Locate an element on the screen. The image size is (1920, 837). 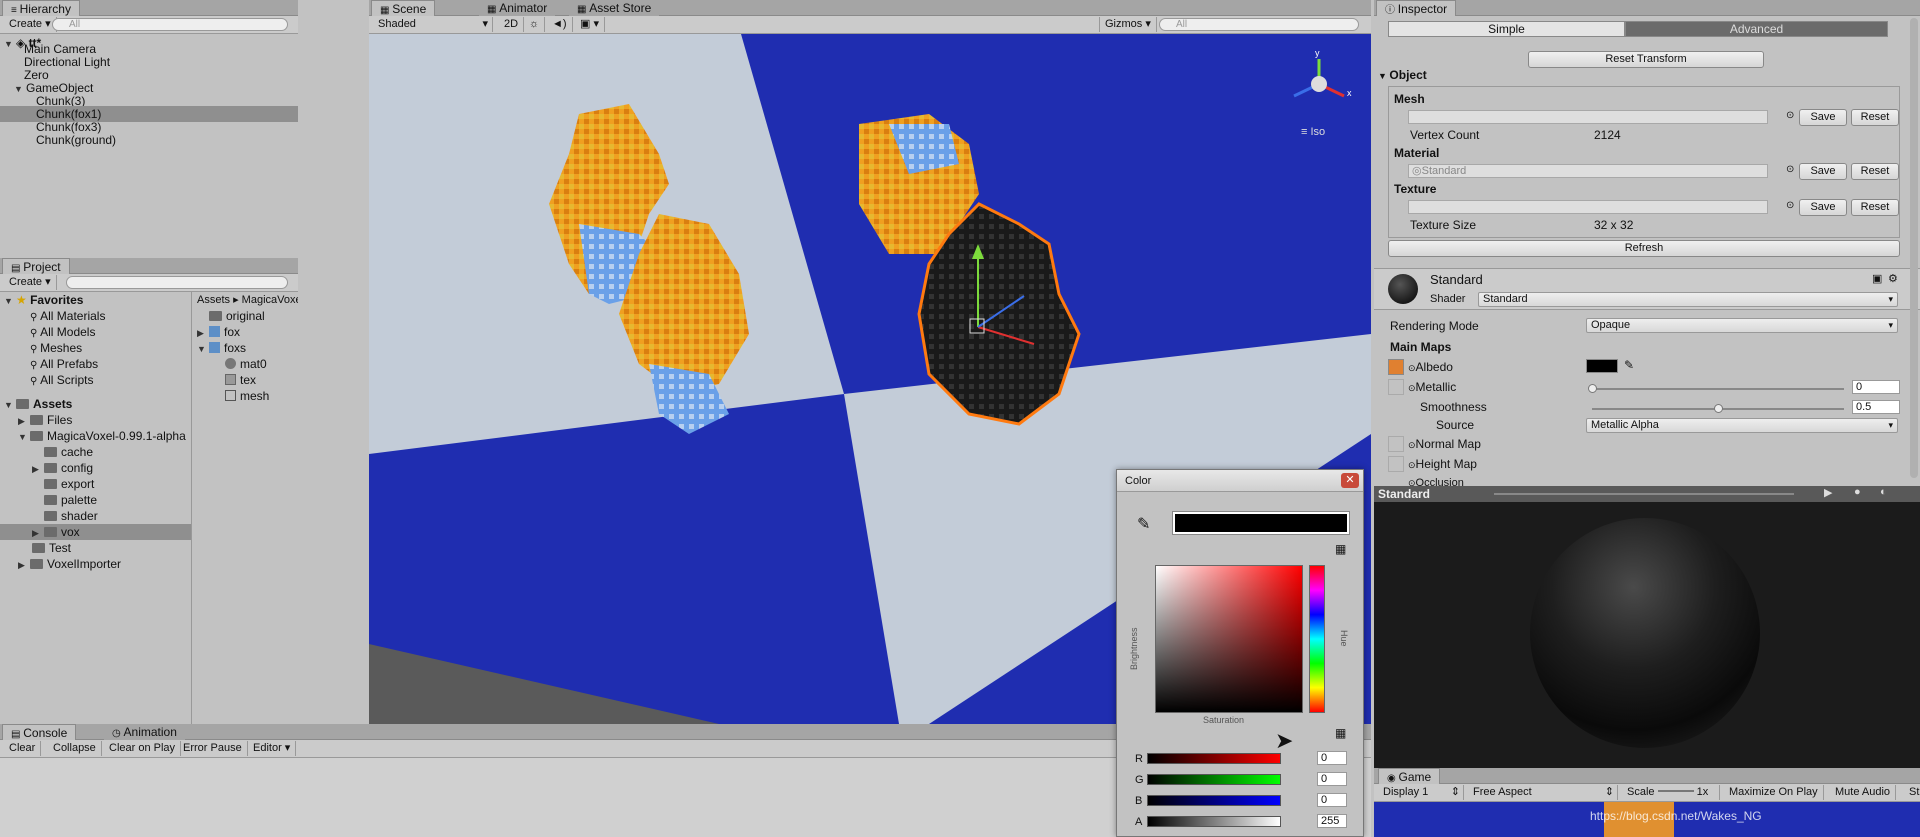
metallic-value-field: 0 is located at coordinates (1876, 387).